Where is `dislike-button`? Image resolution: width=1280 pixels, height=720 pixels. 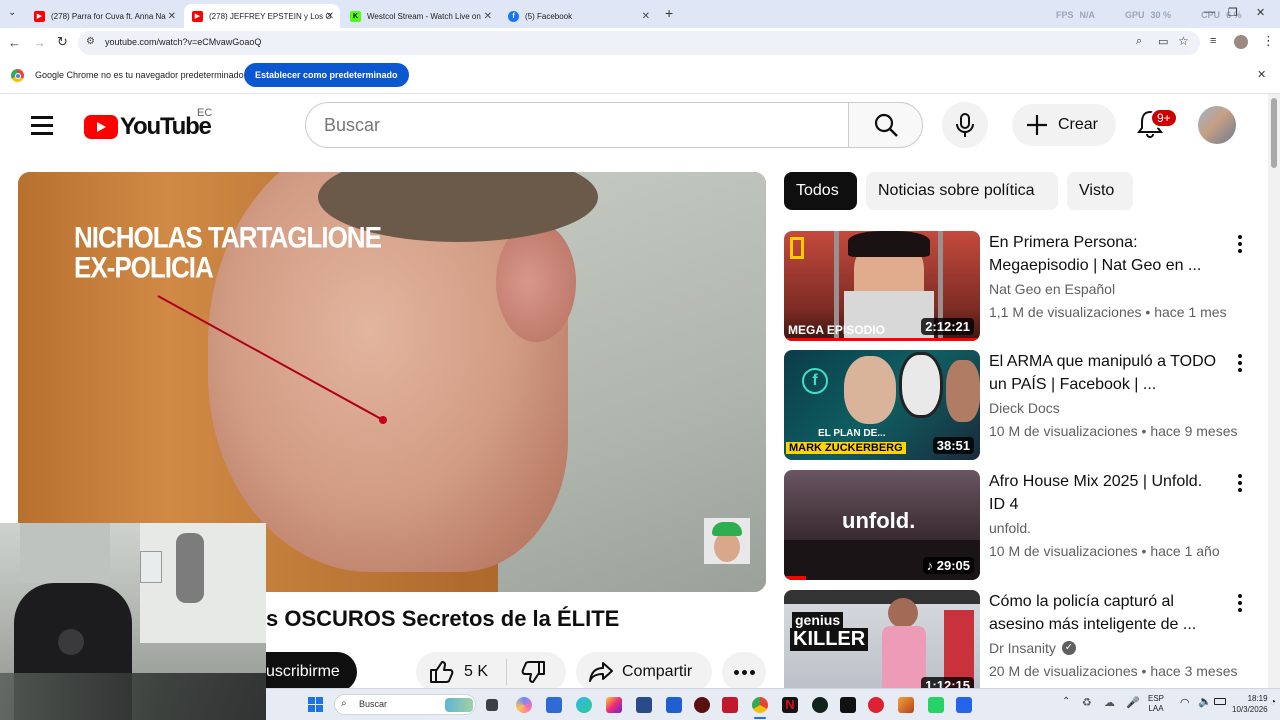
dislike-button is located at coordinates (527, 672).